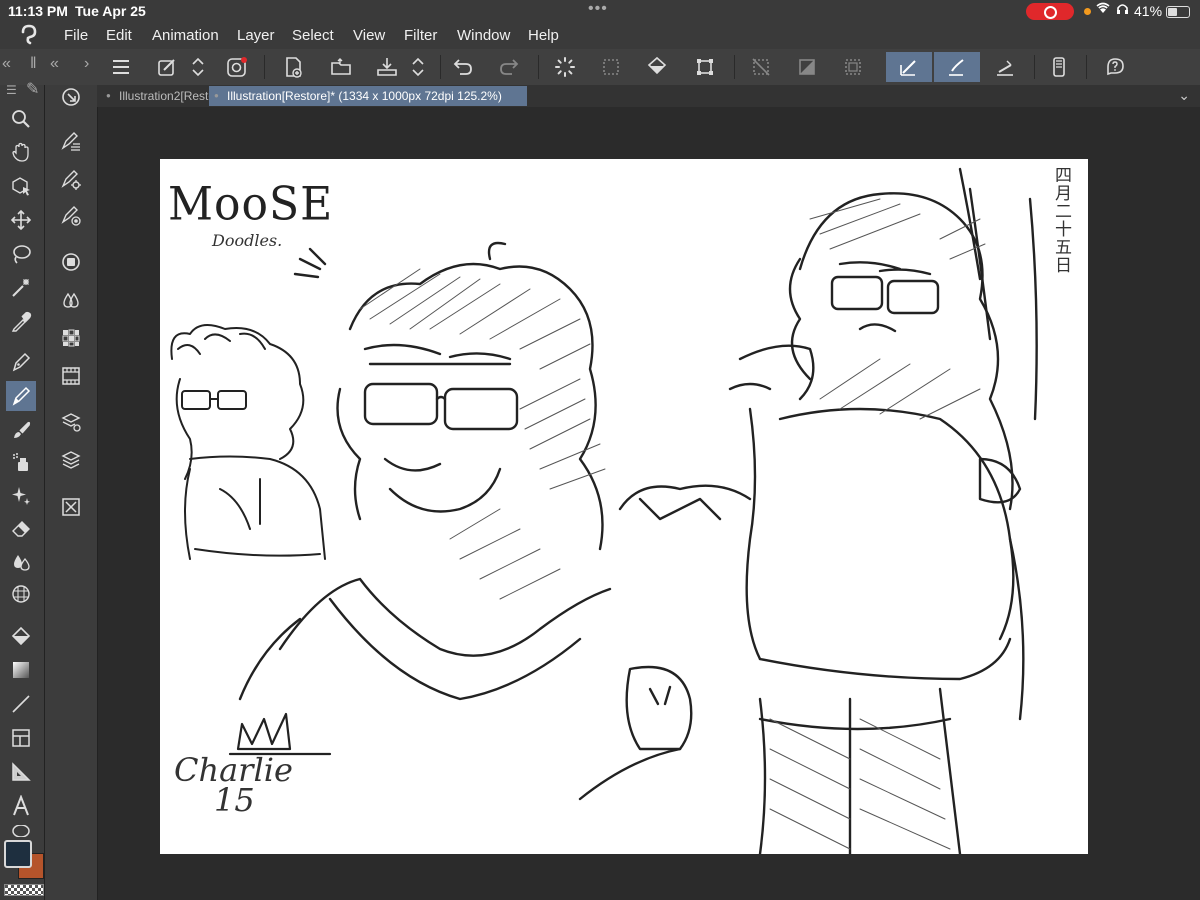  Describe the element at coordinates (807, 67) in the screenshot. I see `invert-selection-icon` at that location.